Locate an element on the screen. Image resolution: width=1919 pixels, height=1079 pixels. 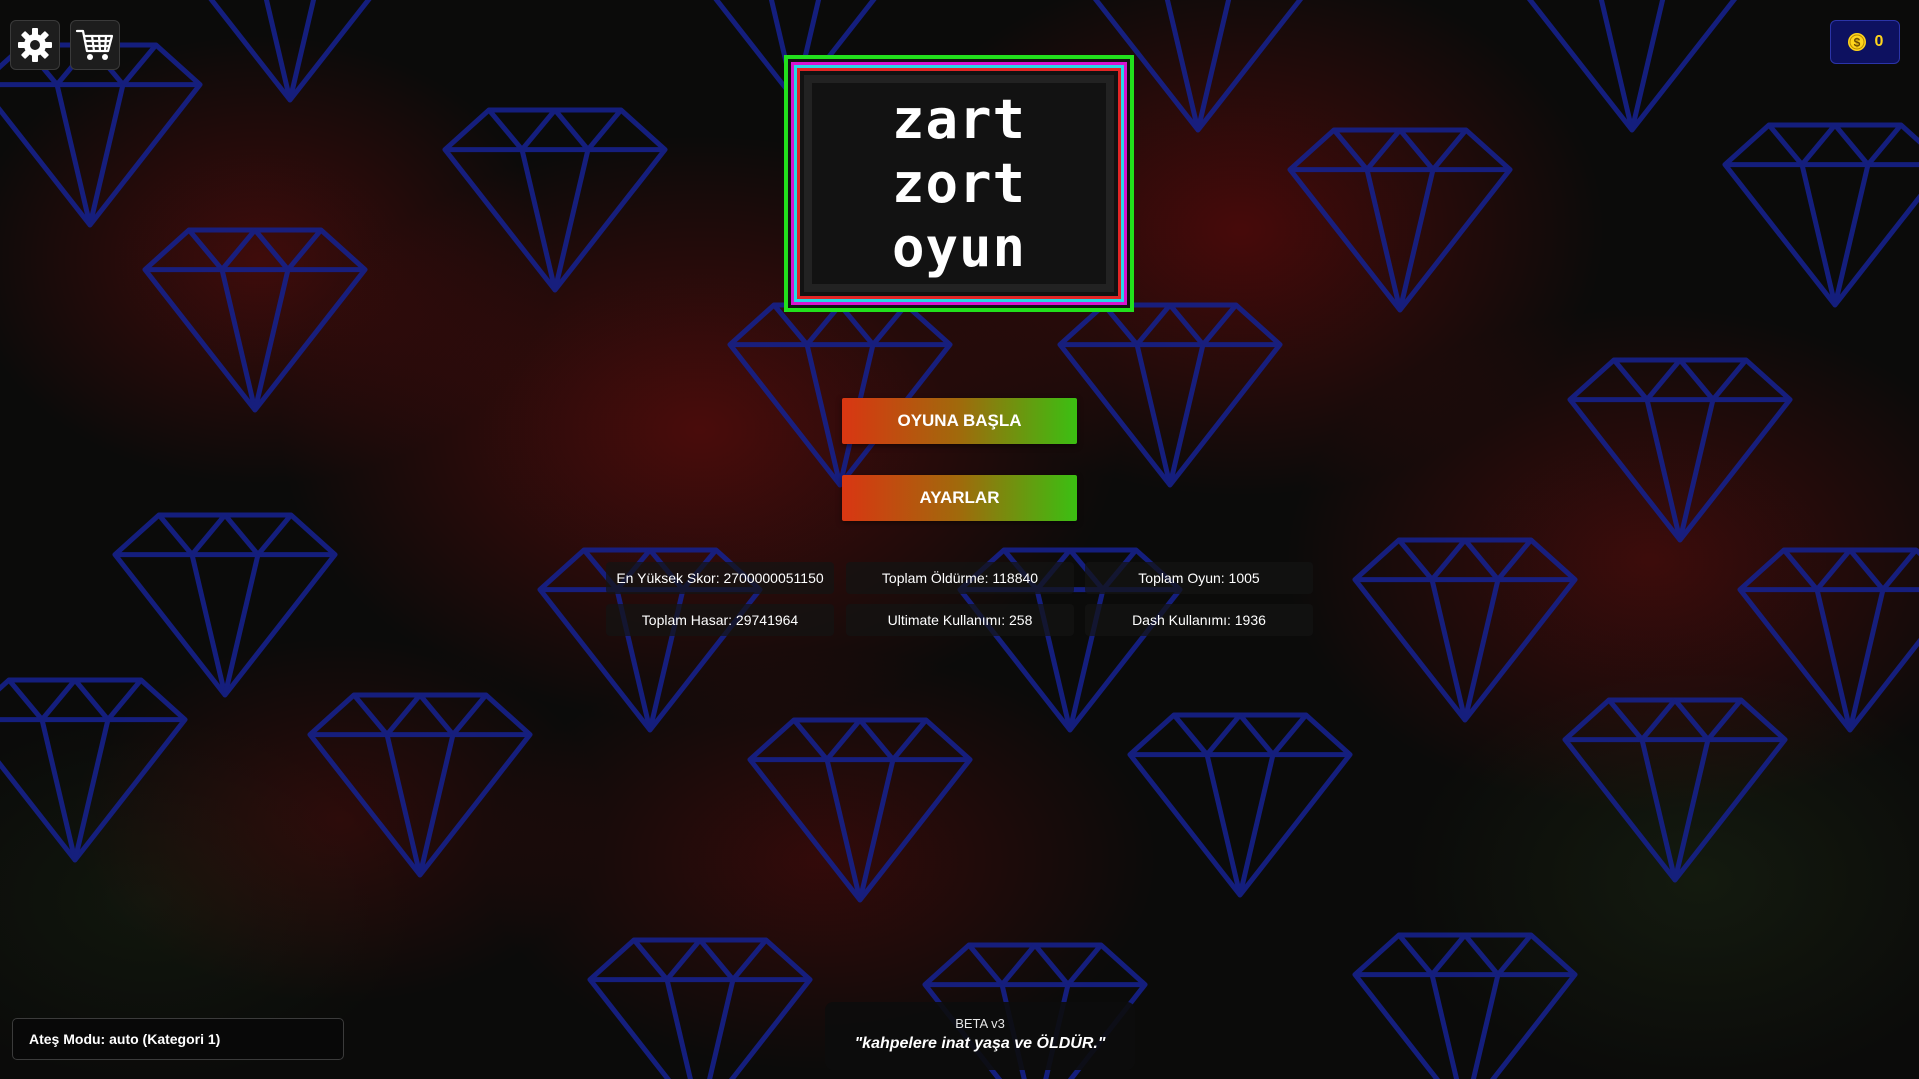
coin-counter: $ 0 is located at coordinates (1865, 42).